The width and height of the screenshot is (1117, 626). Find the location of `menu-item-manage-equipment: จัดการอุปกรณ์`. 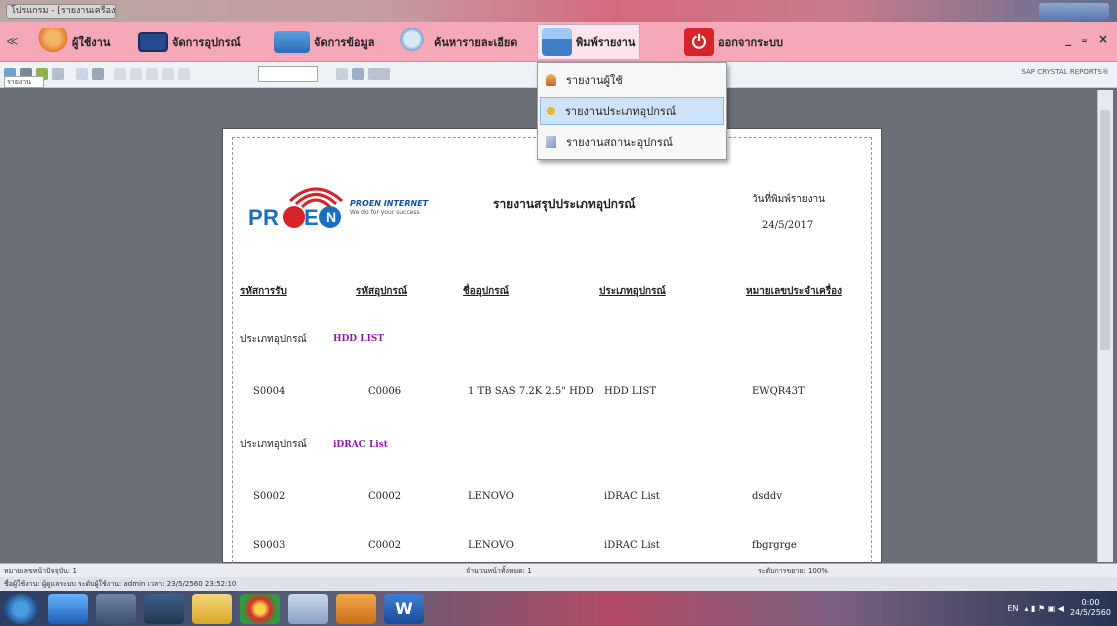

menu-item-manage-equipment: จัดการอุปกรณ์ is located at coordinates (189, 42).